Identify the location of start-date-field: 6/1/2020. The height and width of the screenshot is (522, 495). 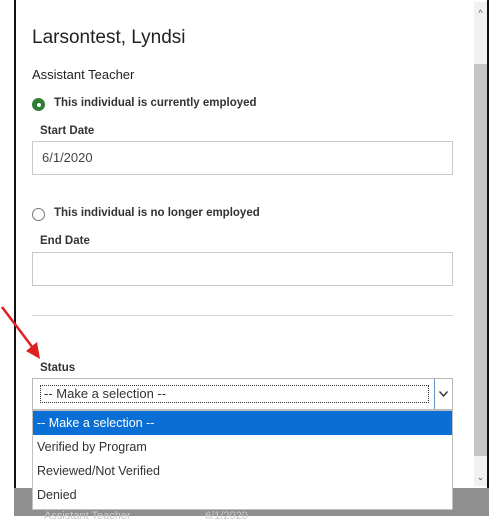
(242, 158).